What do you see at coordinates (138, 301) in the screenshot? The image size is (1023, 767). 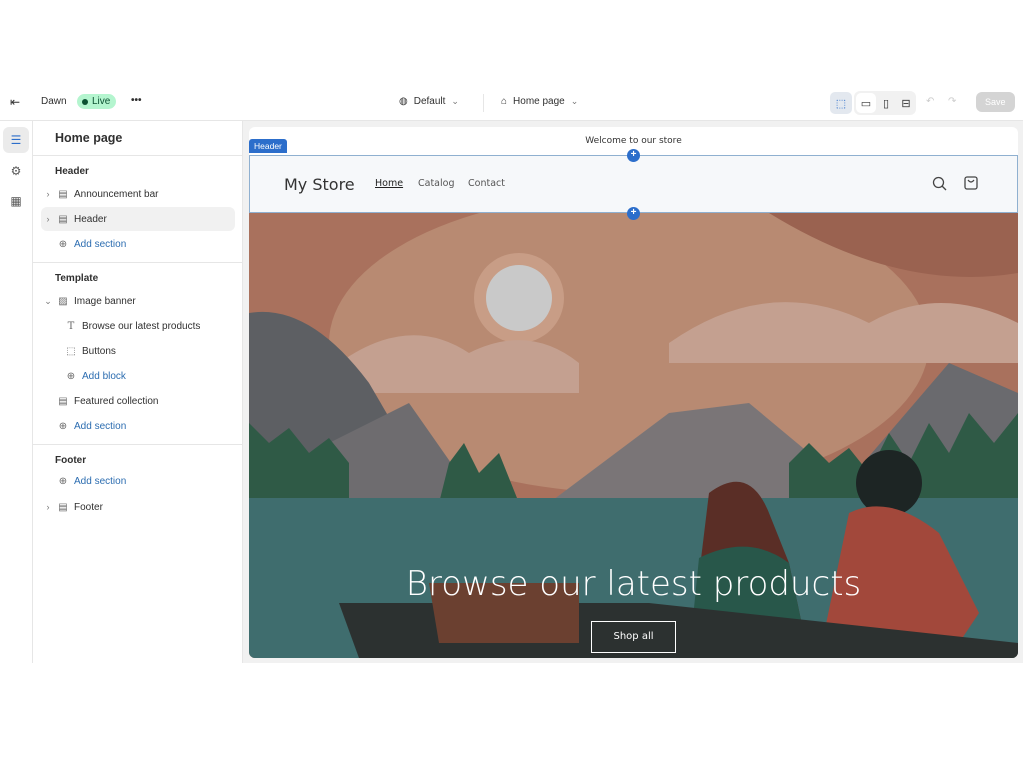 I see `sidebar-item-image-banner: ⌄ ▨ Image banner` at bounding box center [138, 301].